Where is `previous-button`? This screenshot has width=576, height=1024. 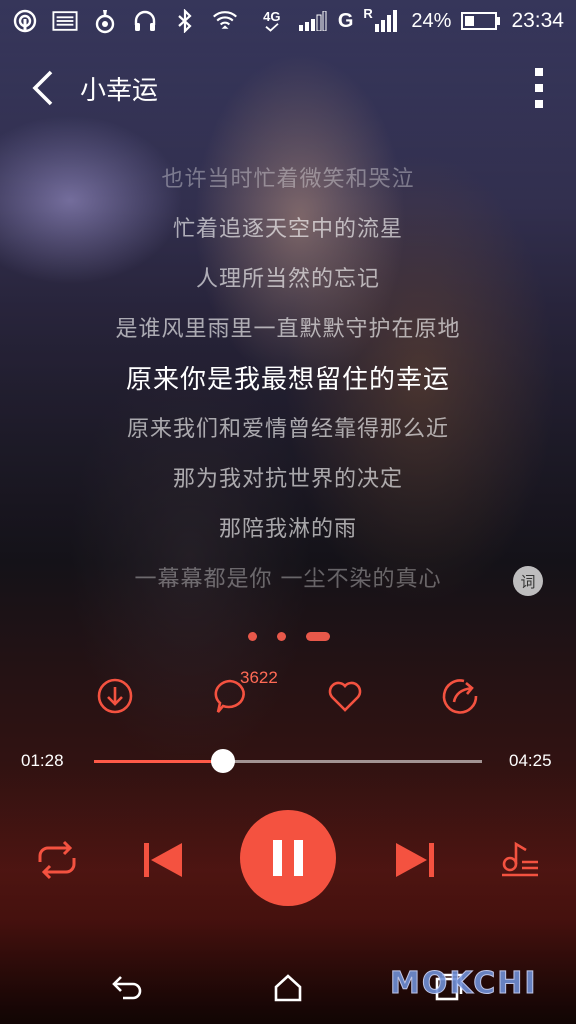
previous-button is located at coordinates (162, 860).